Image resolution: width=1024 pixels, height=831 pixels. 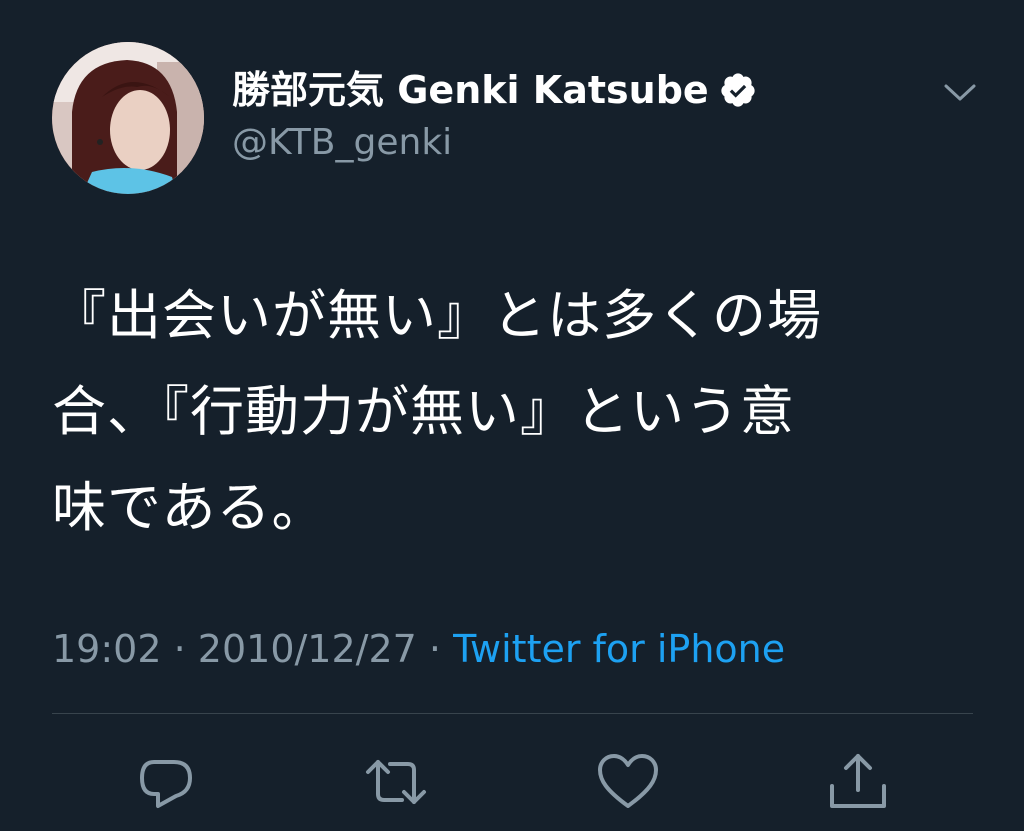 I want to click on verified-badge-icon, so click(x=738, y=90).